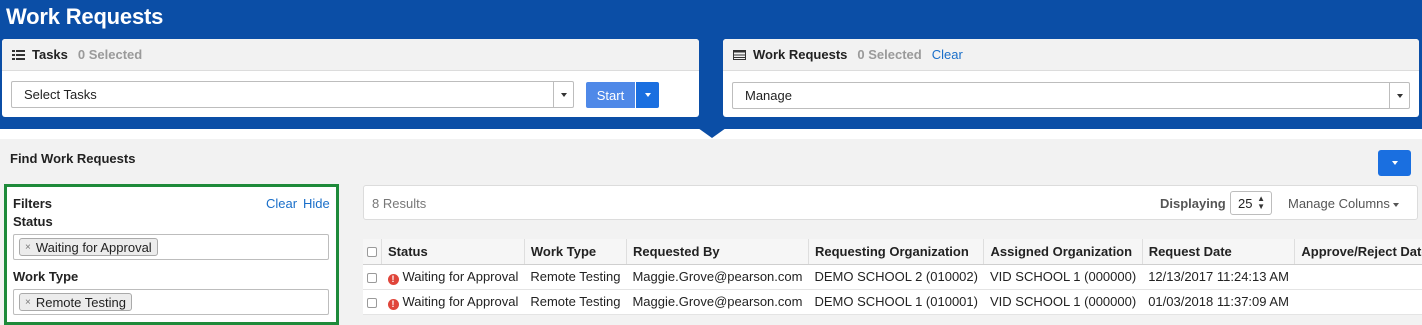 The image size is (1422, 325). What do you see at coordinates (768, 95) in the screenshot?
I see `manage-dropdown-value: Manage` at bounding box center [768, 95].